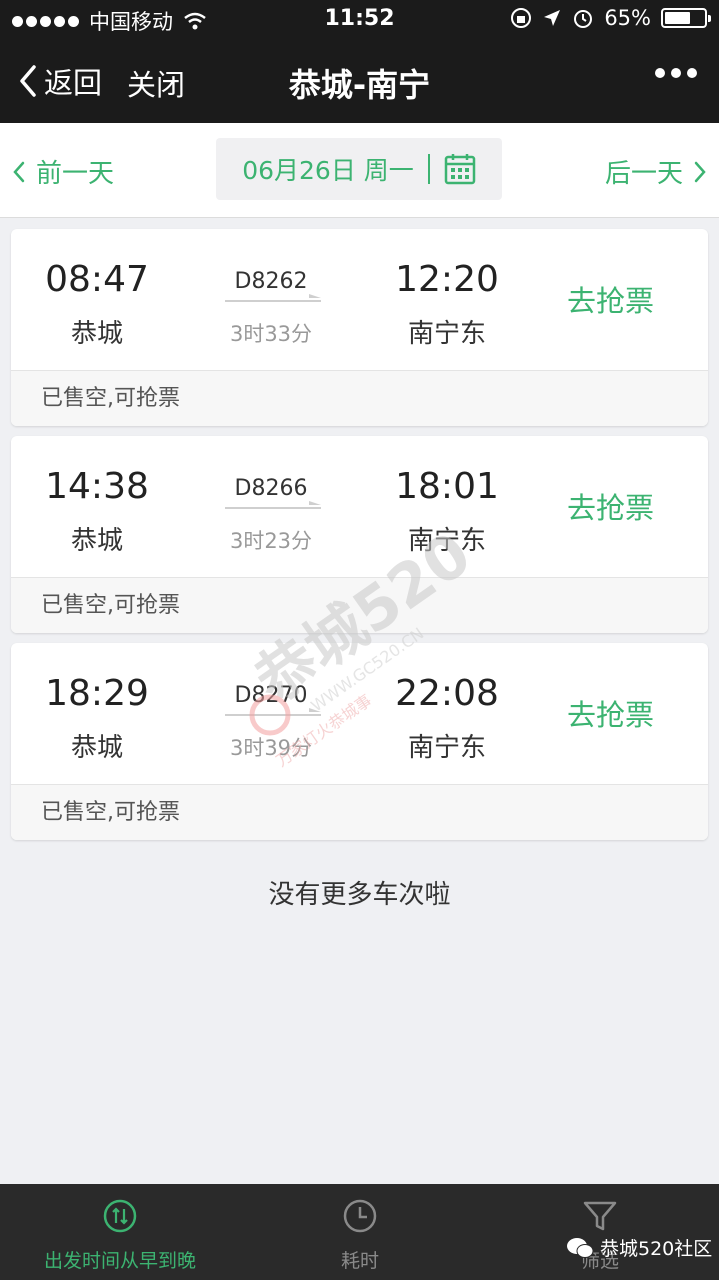  What do you see at coordinates (627, 18) in the screenshot?
I see `battery-percent: 65%` at bounding box center [627, 18].